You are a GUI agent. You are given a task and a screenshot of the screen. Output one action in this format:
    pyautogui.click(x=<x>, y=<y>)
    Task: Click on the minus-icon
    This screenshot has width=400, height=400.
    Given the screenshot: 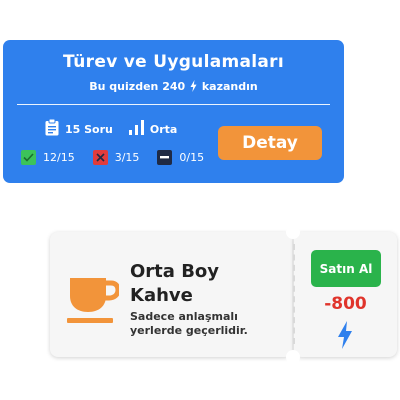 What is the action you would take?
    pyautogui.click(x=165, y=157)
    